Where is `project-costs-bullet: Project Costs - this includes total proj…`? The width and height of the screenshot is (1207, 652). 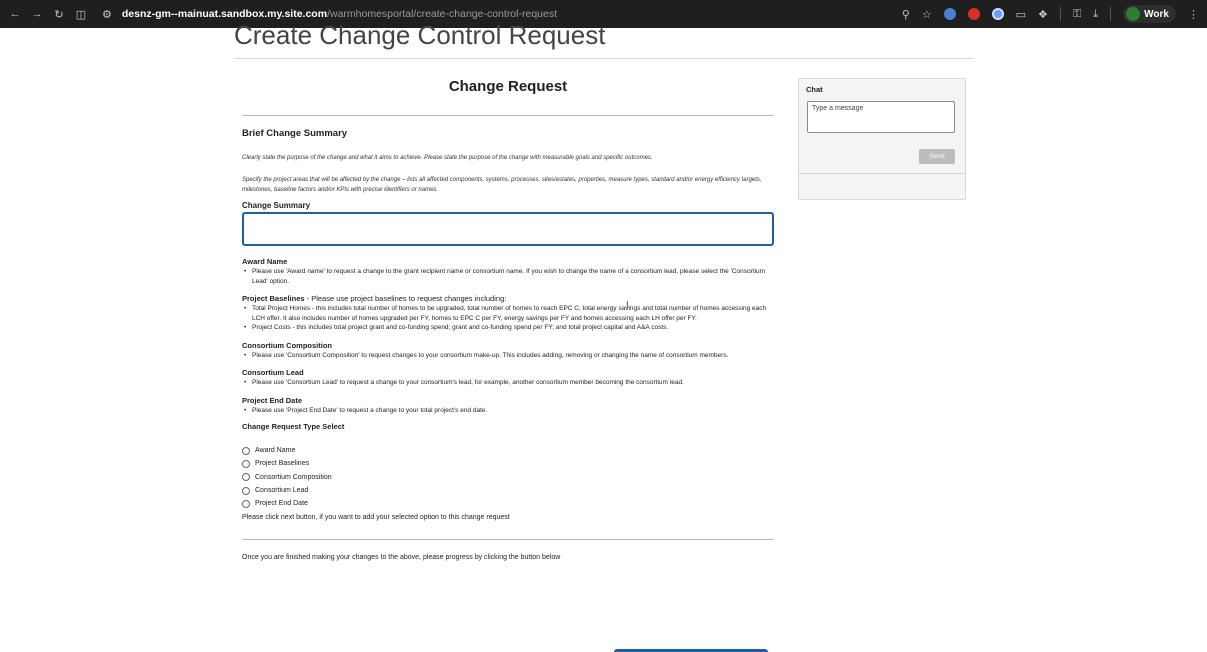
project-costs-bullet: Project Costs - this includes total proj… is located at coordinates (508, 328).